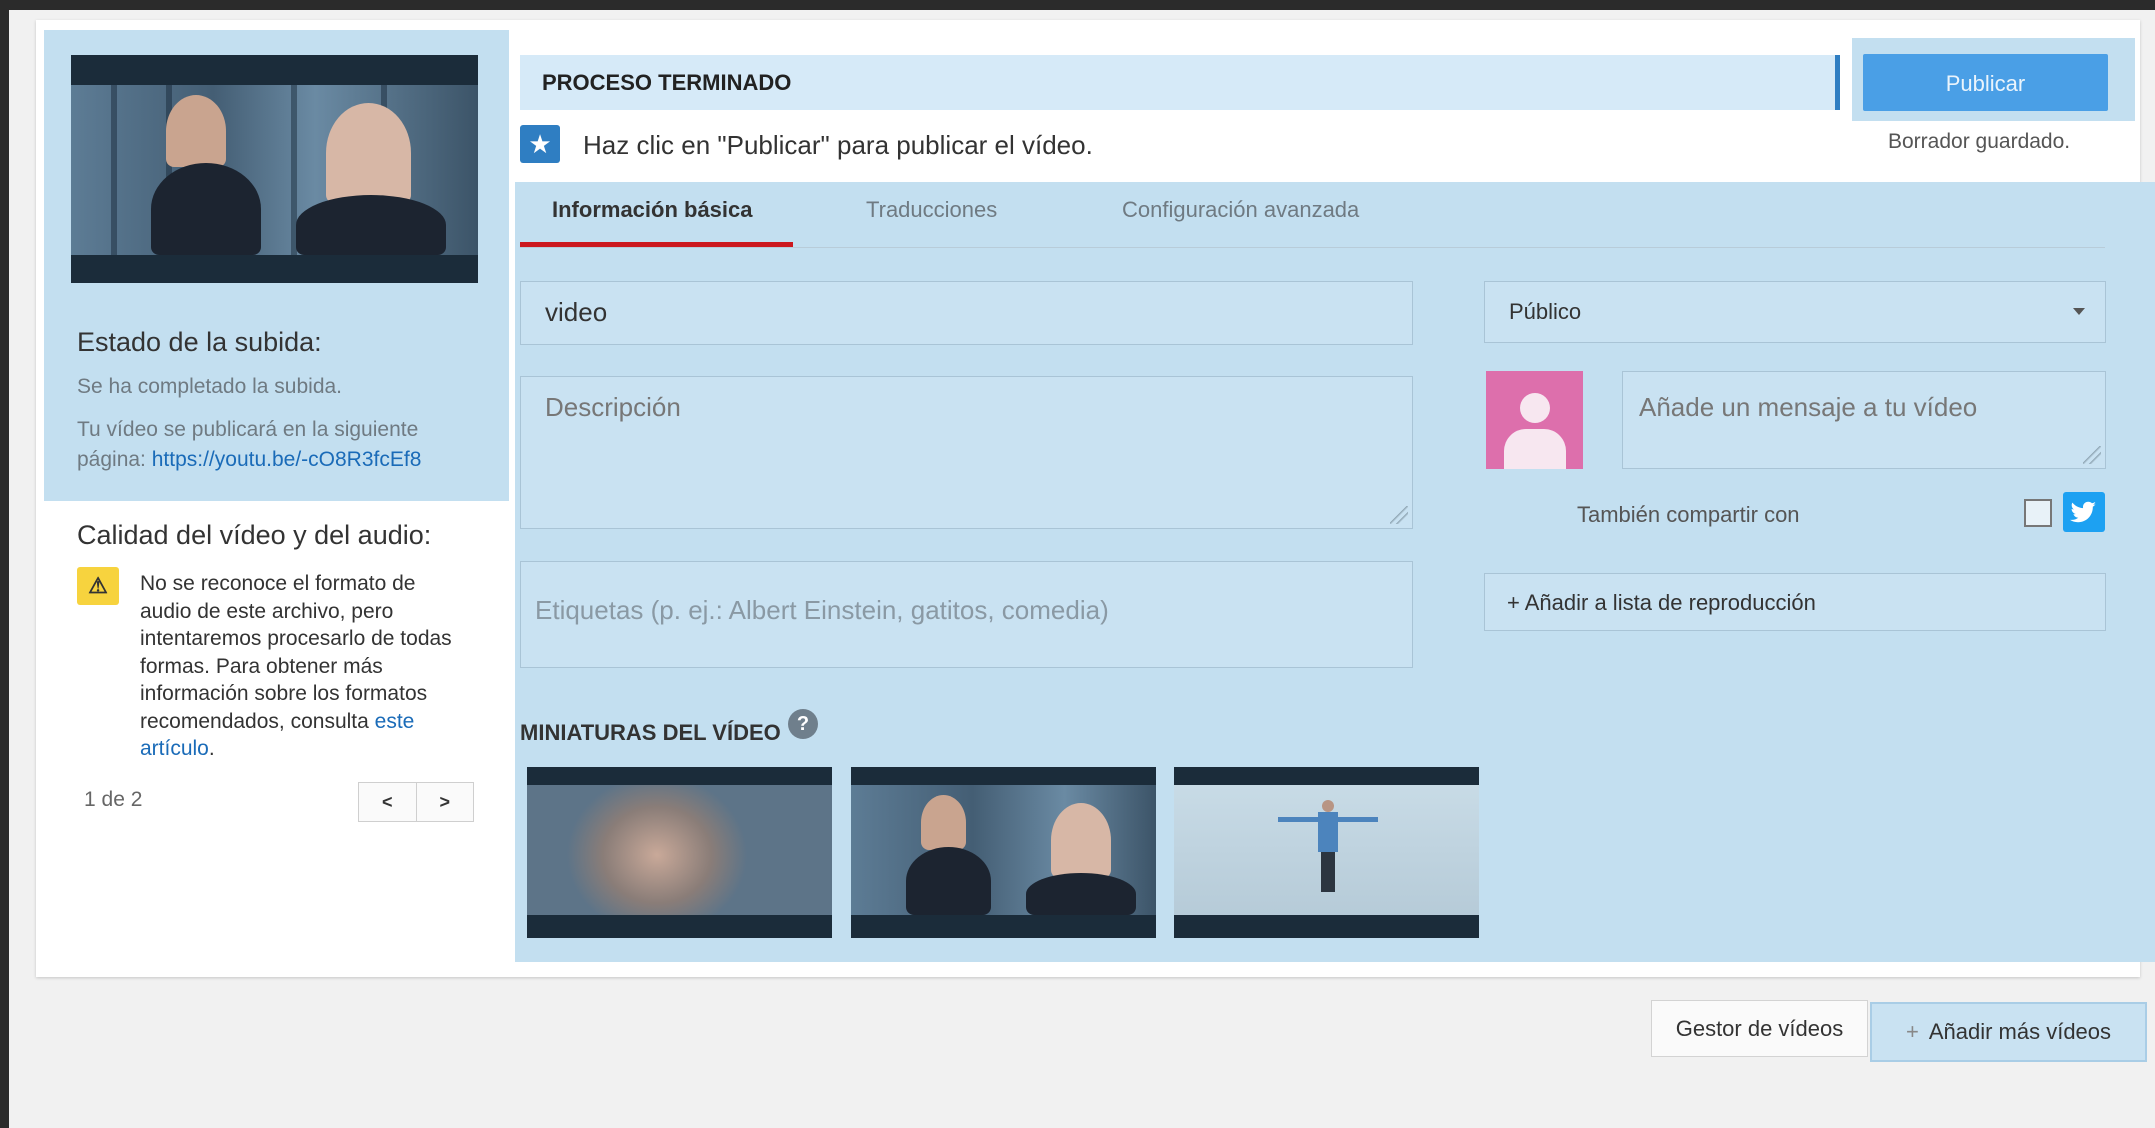  I want to click on thumbnails-section-label: MINIATURAS DEL VÍDEO, so click(650, 732).